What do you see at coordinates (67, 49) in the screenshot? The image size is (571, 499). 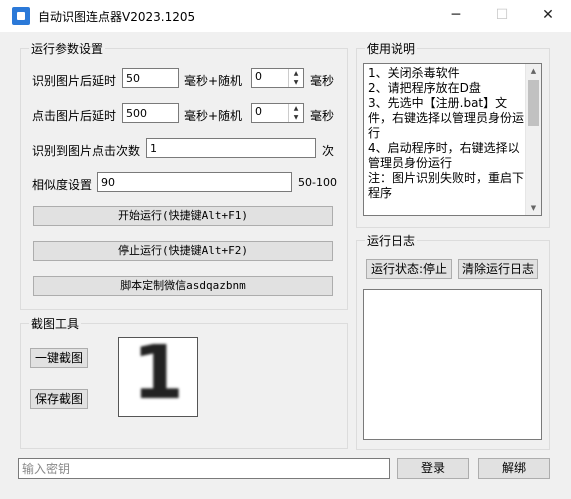 I see `params-legend: 运行参数设置` at bounding box center [67, 49].